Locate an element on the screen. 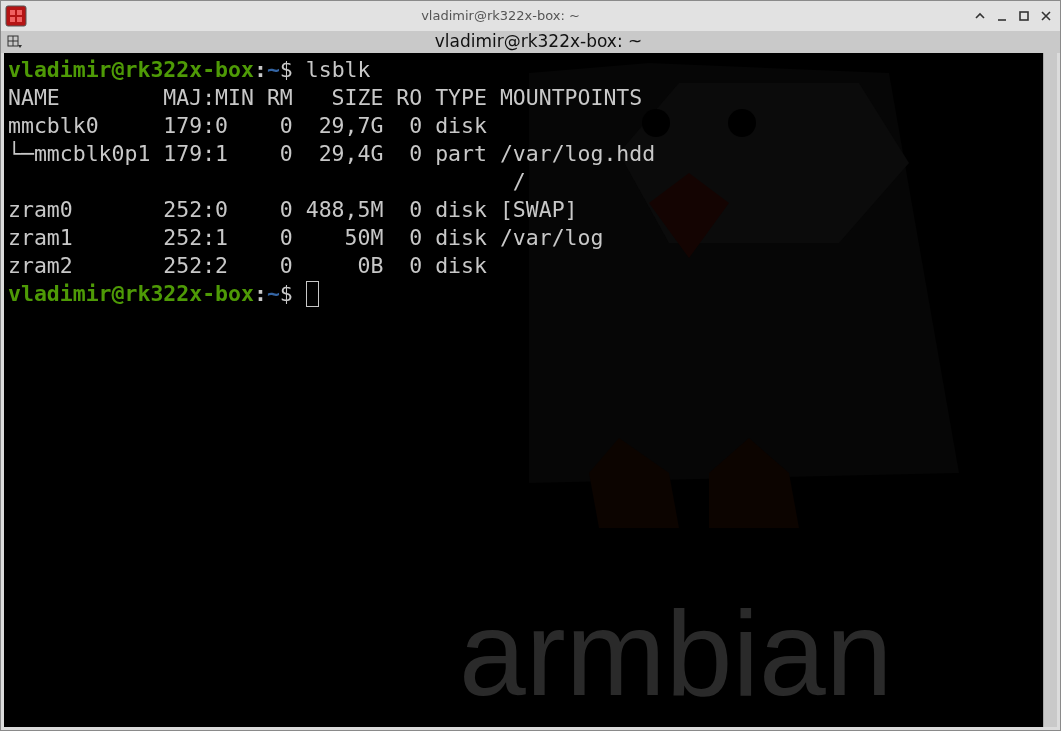 The height and width of the screenshot is (731, 1061). output-line: NAME MAJ:MIN RM SIZE RO TYPE MOUNTPOINTS is located at coordinates (325, 98).